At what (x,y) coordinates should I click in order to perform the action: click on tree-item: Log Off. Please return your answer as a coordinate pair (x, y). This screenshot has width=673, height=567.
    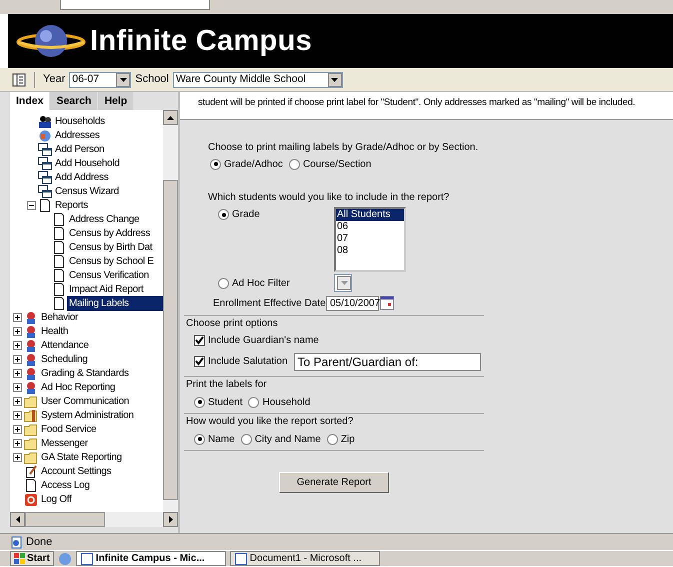
    Looking at the image, I should click on (56, 499).